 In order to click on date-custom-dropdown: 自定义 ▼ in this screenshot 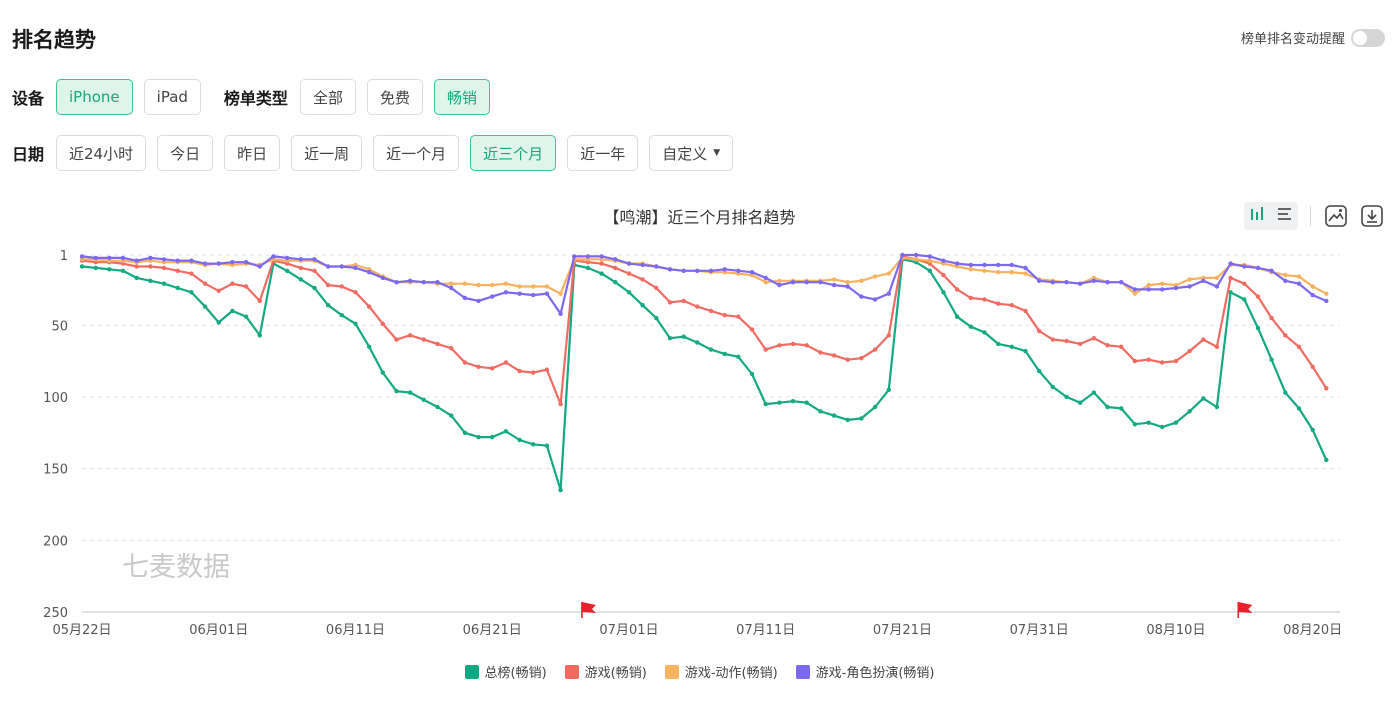, I will do `click(691, 153)`.